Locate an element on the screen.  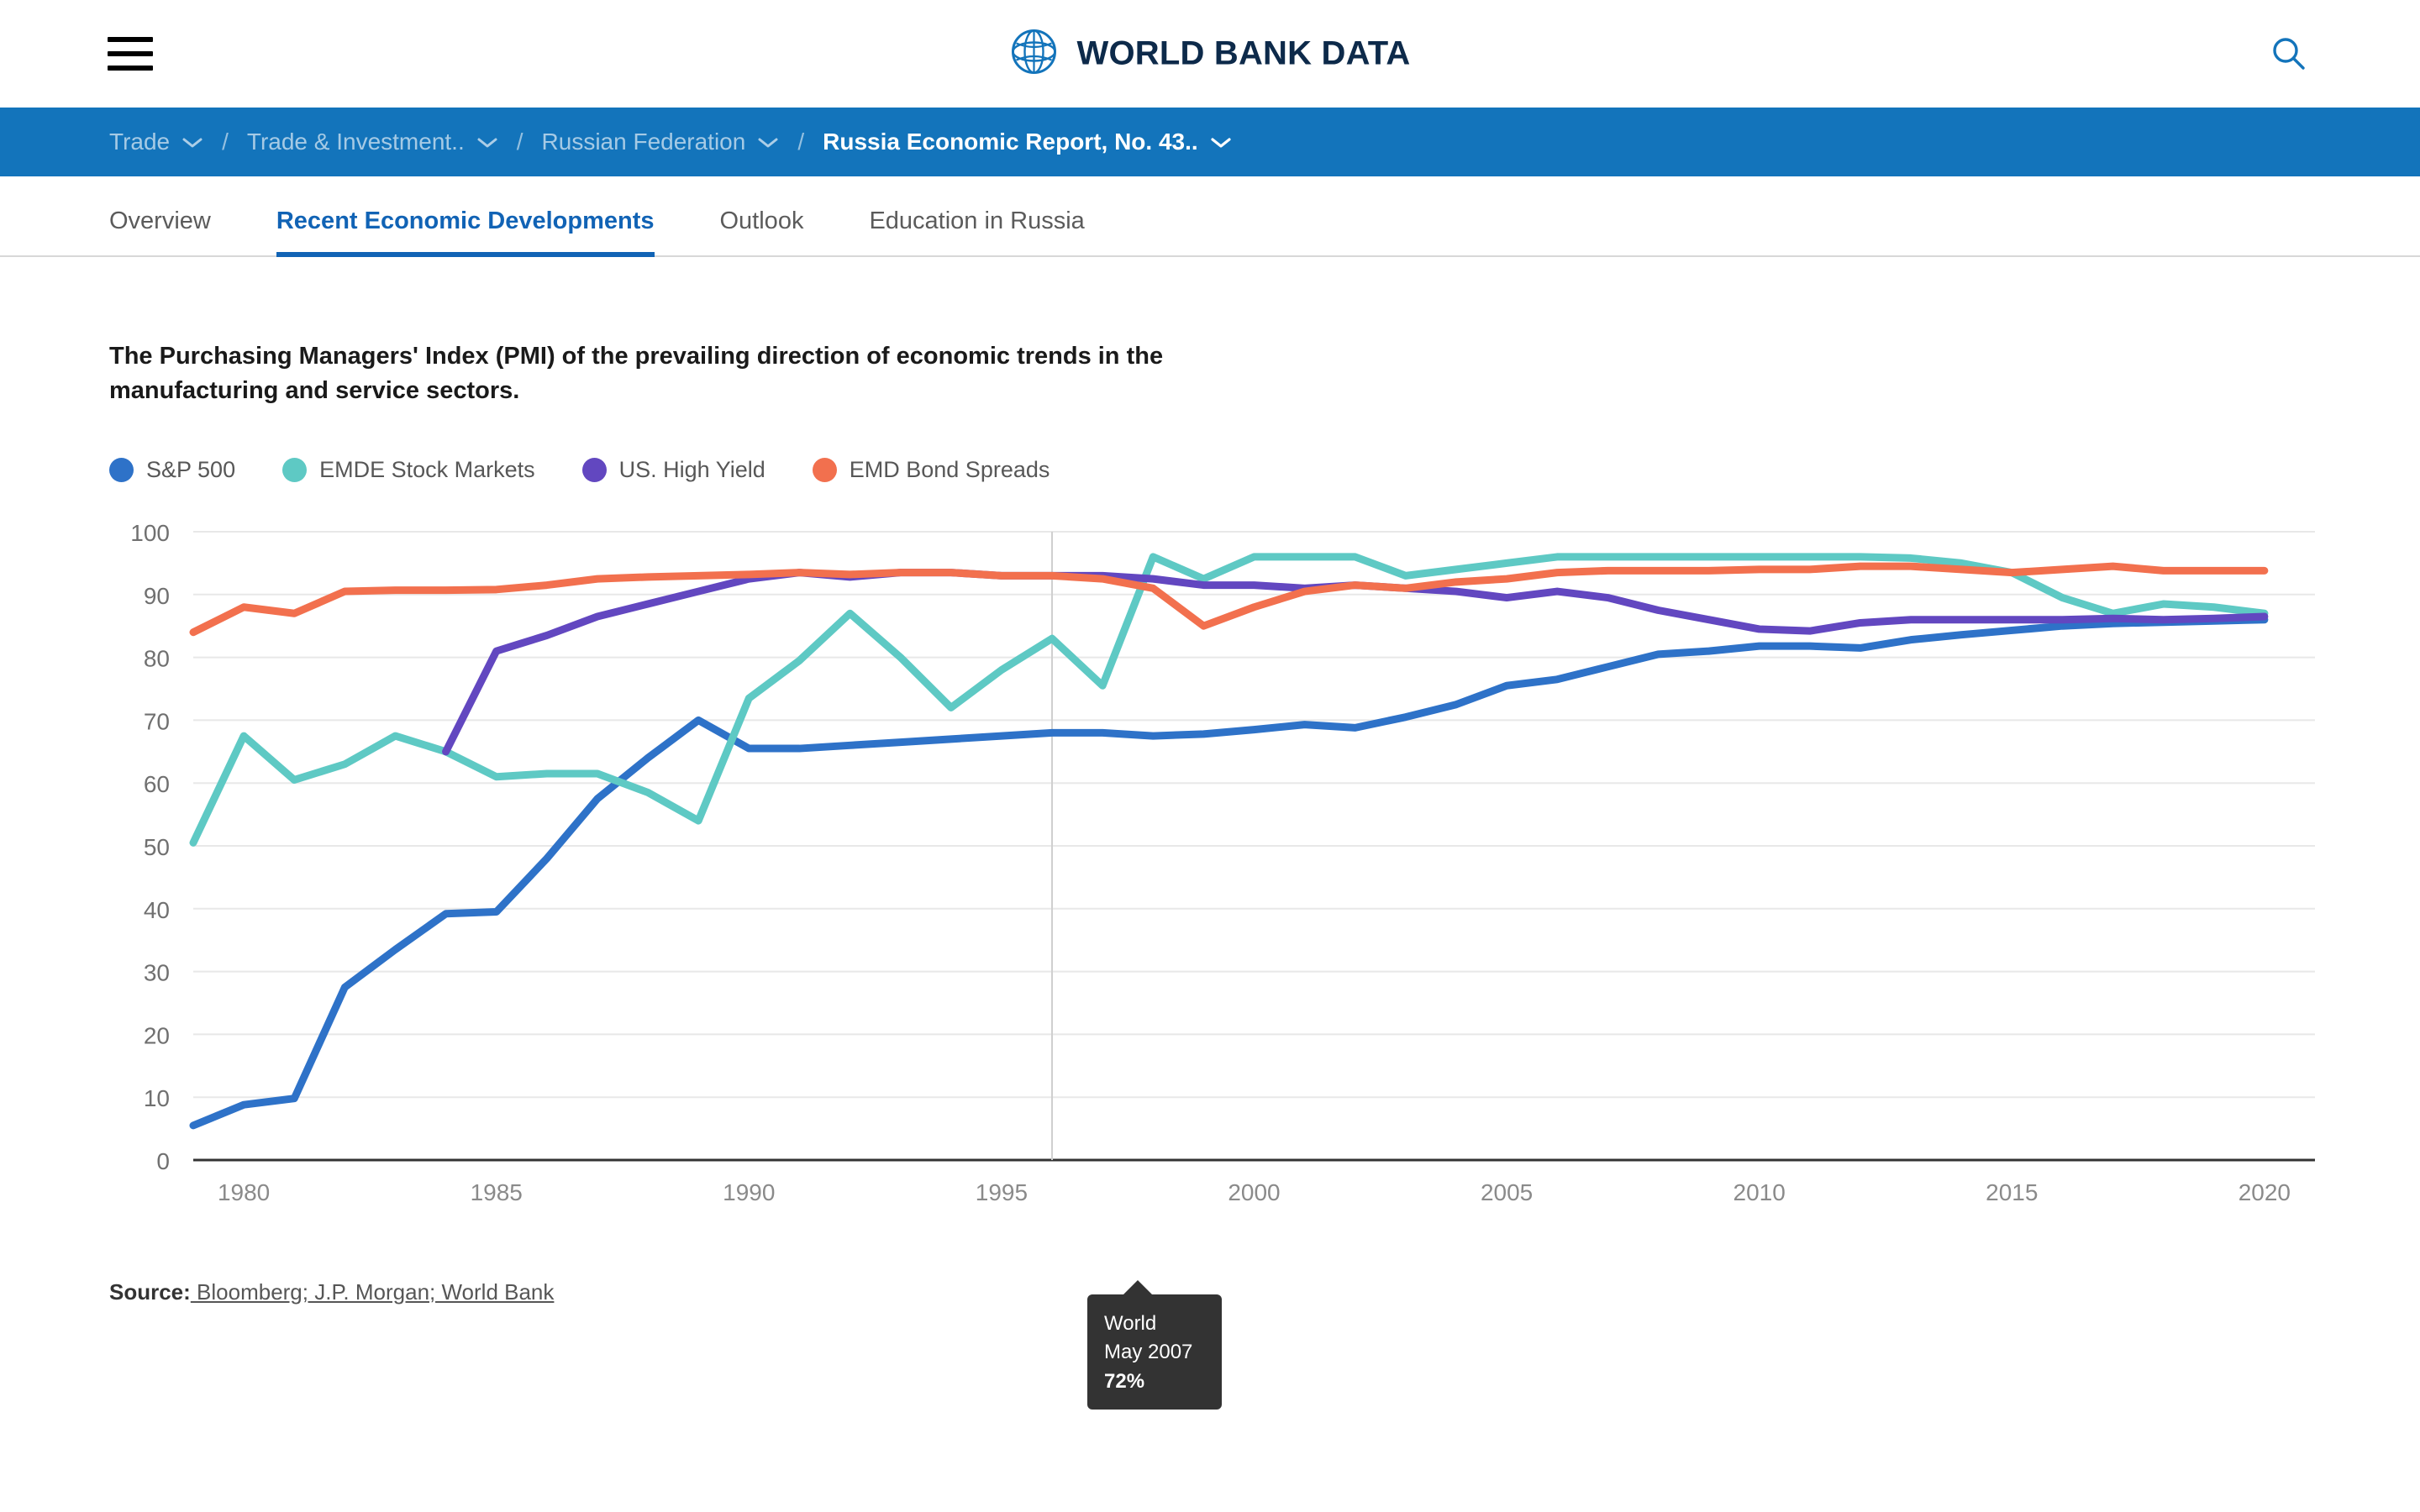
y-axis-tick-label: 60 is located at coordinates (157, 785).